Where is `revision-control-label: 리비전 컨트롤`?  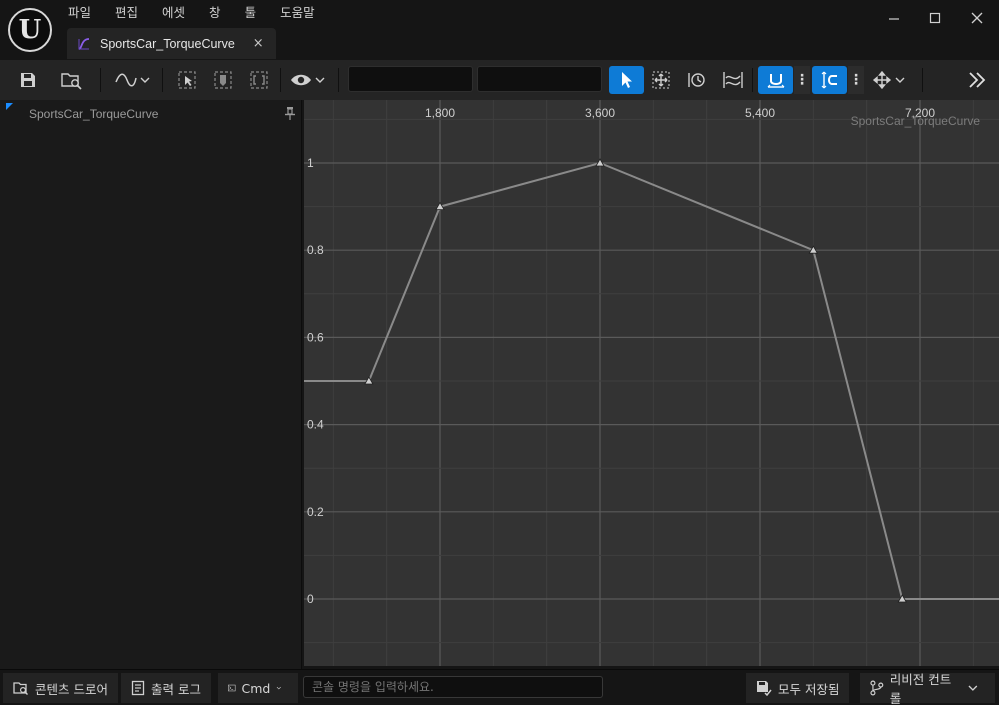 revision-control-label: 리비전 컨트롤 is located at coordinates (920, 688).